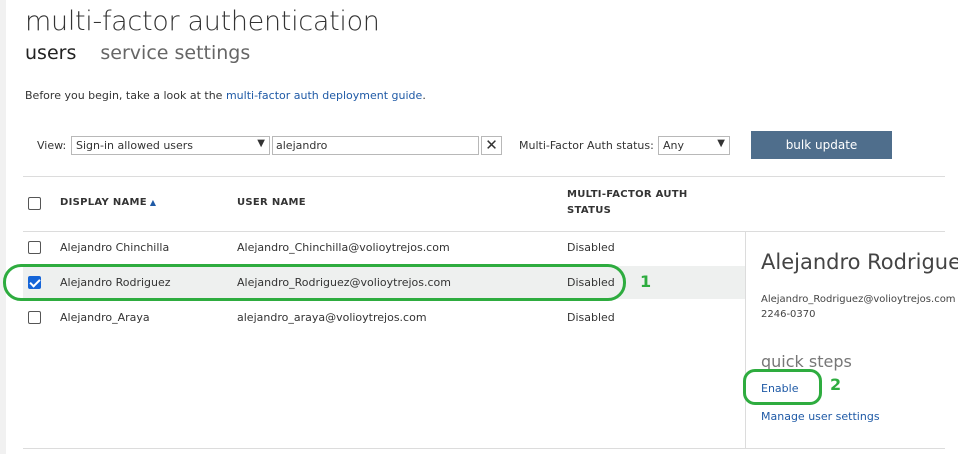  I want to click on display-name-header-label: DISPLAY NAME, so click(103, 202).